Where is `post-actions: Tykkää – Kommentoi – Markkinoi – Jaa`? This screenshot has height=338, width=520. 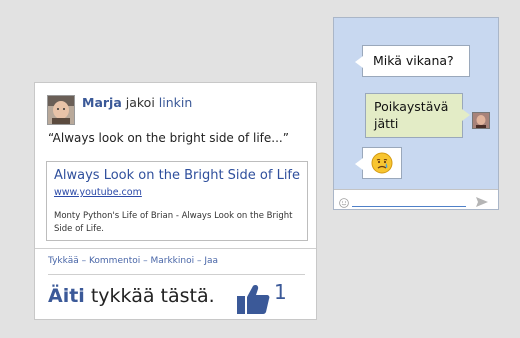 post-actions: Tykkää – Kommentoi – Markkinoi – Jaa is located at coordinates (133, 261).